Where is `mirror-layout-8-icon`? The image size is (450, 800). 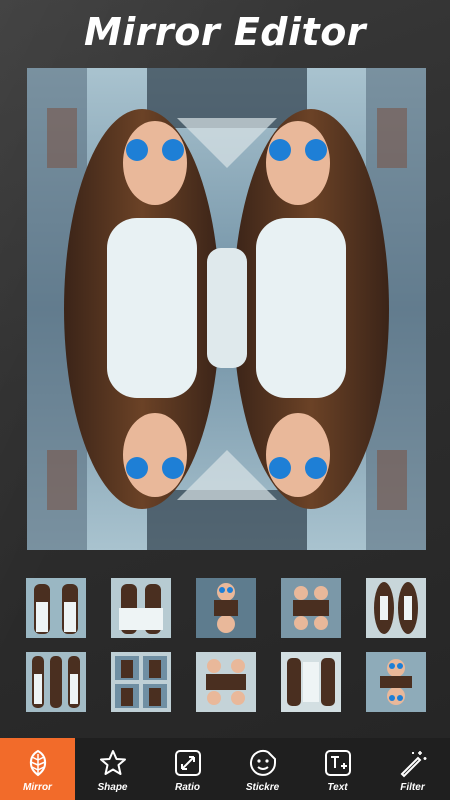 mirror-layout-8-icon is located at coordinates (226, 682).